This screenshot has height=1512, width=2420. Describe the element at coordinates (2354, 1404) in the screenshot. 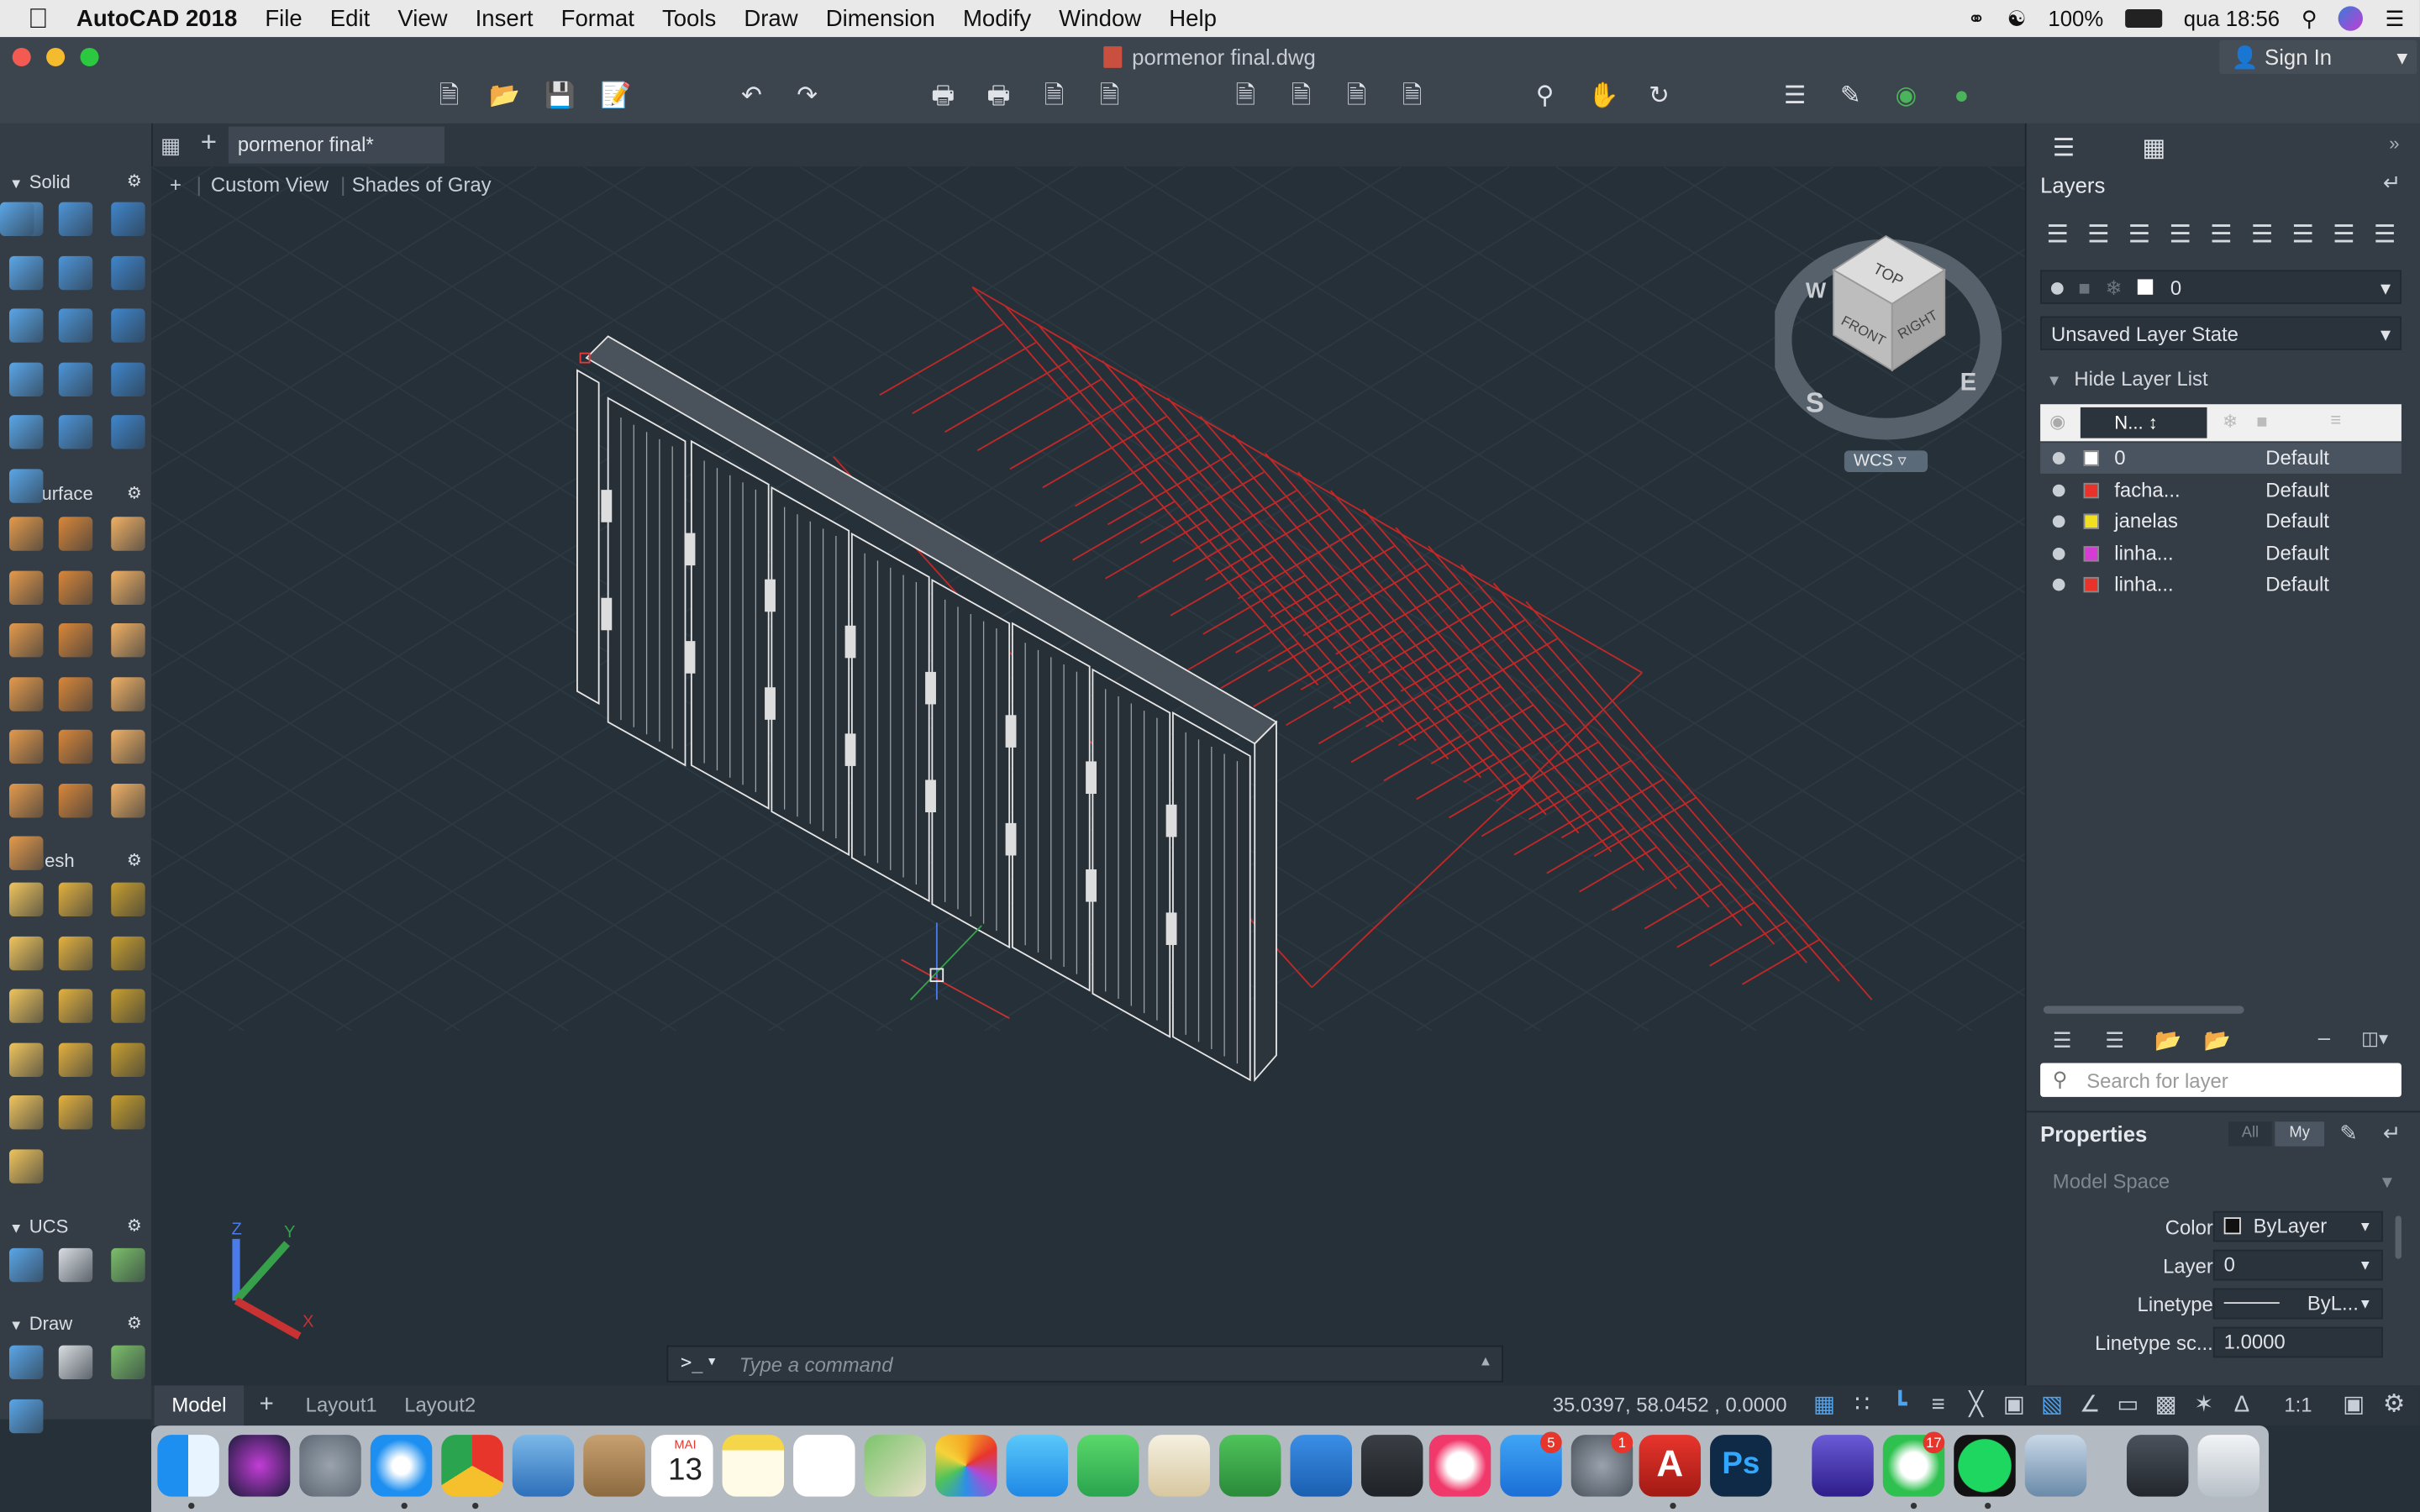

I see `workspace-icon: ▣` at that location.